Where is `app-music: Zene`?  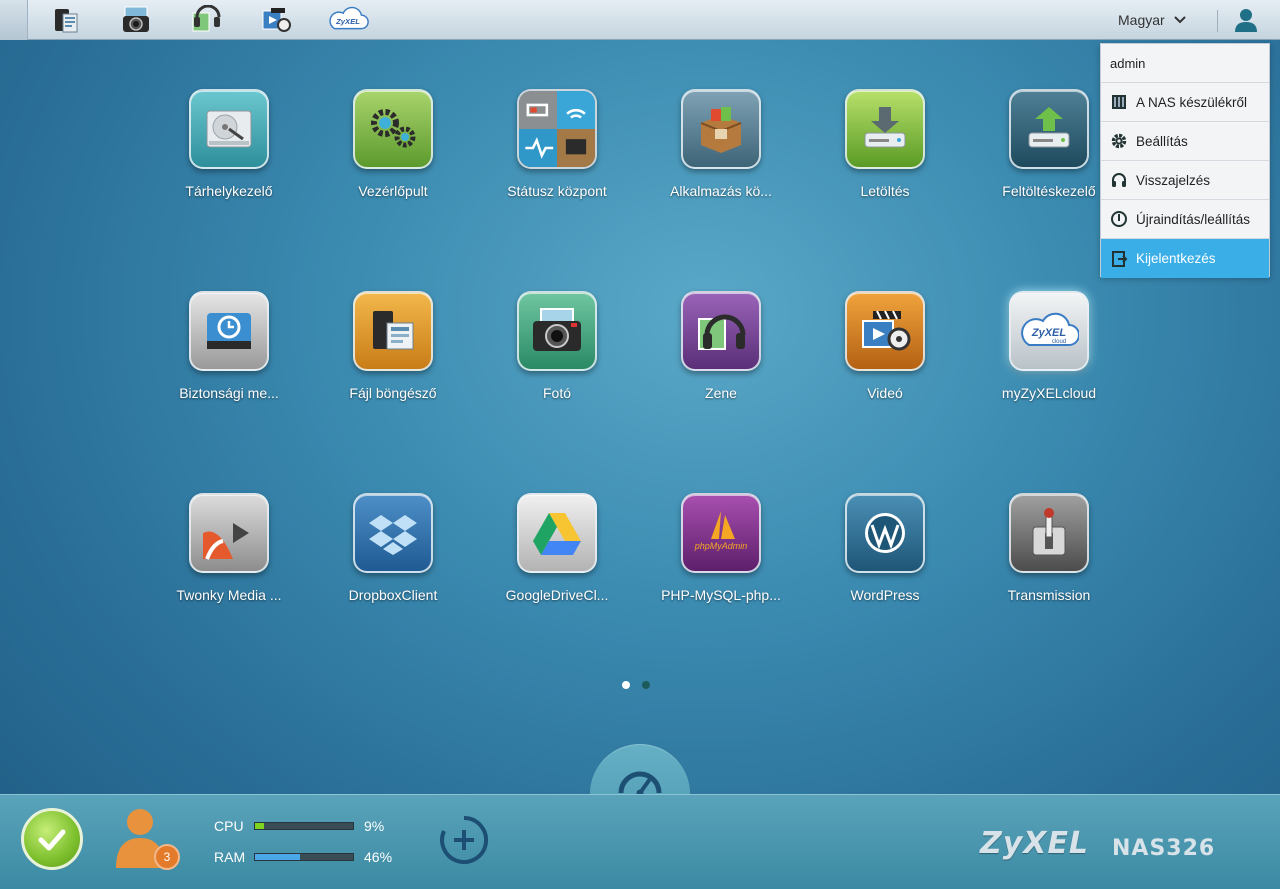
app-music: Zene is located at coordinates (721, 356).